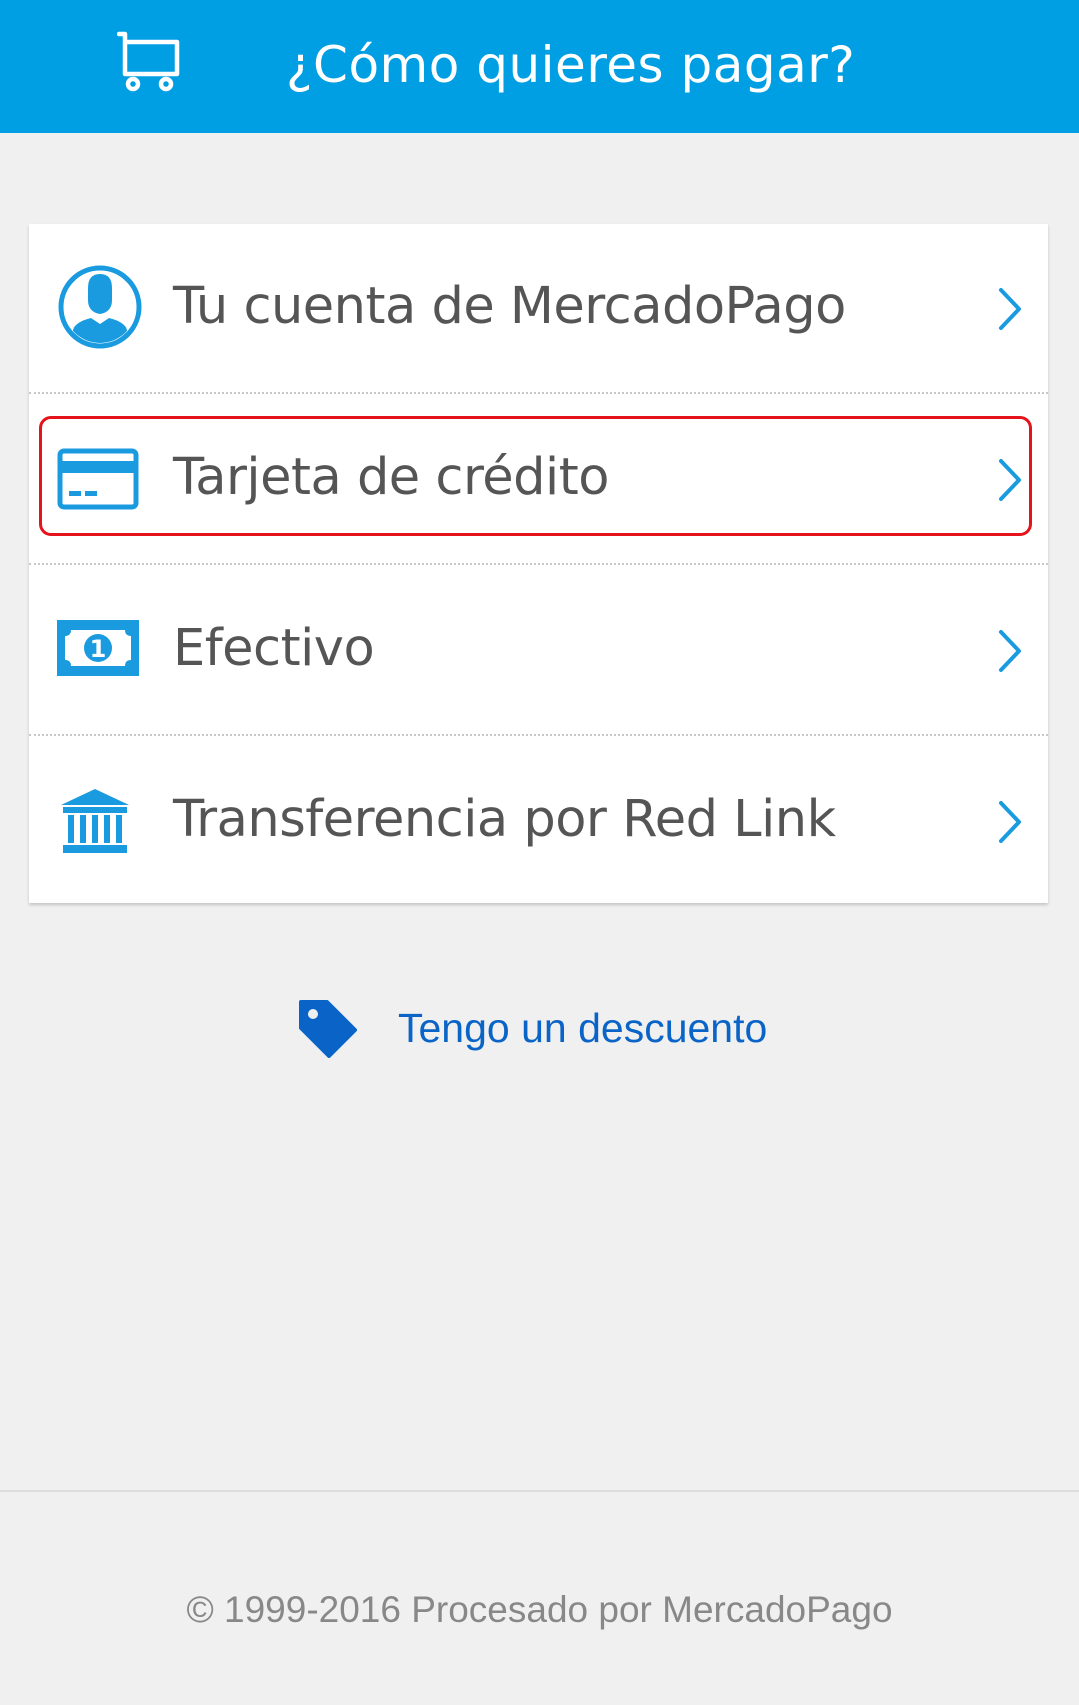 The height and width of the screenshot is (1705, 1079). I want to click on payment-option-mercadopago-account: Tu cuenta de MercadoPago, so click(538, 309).